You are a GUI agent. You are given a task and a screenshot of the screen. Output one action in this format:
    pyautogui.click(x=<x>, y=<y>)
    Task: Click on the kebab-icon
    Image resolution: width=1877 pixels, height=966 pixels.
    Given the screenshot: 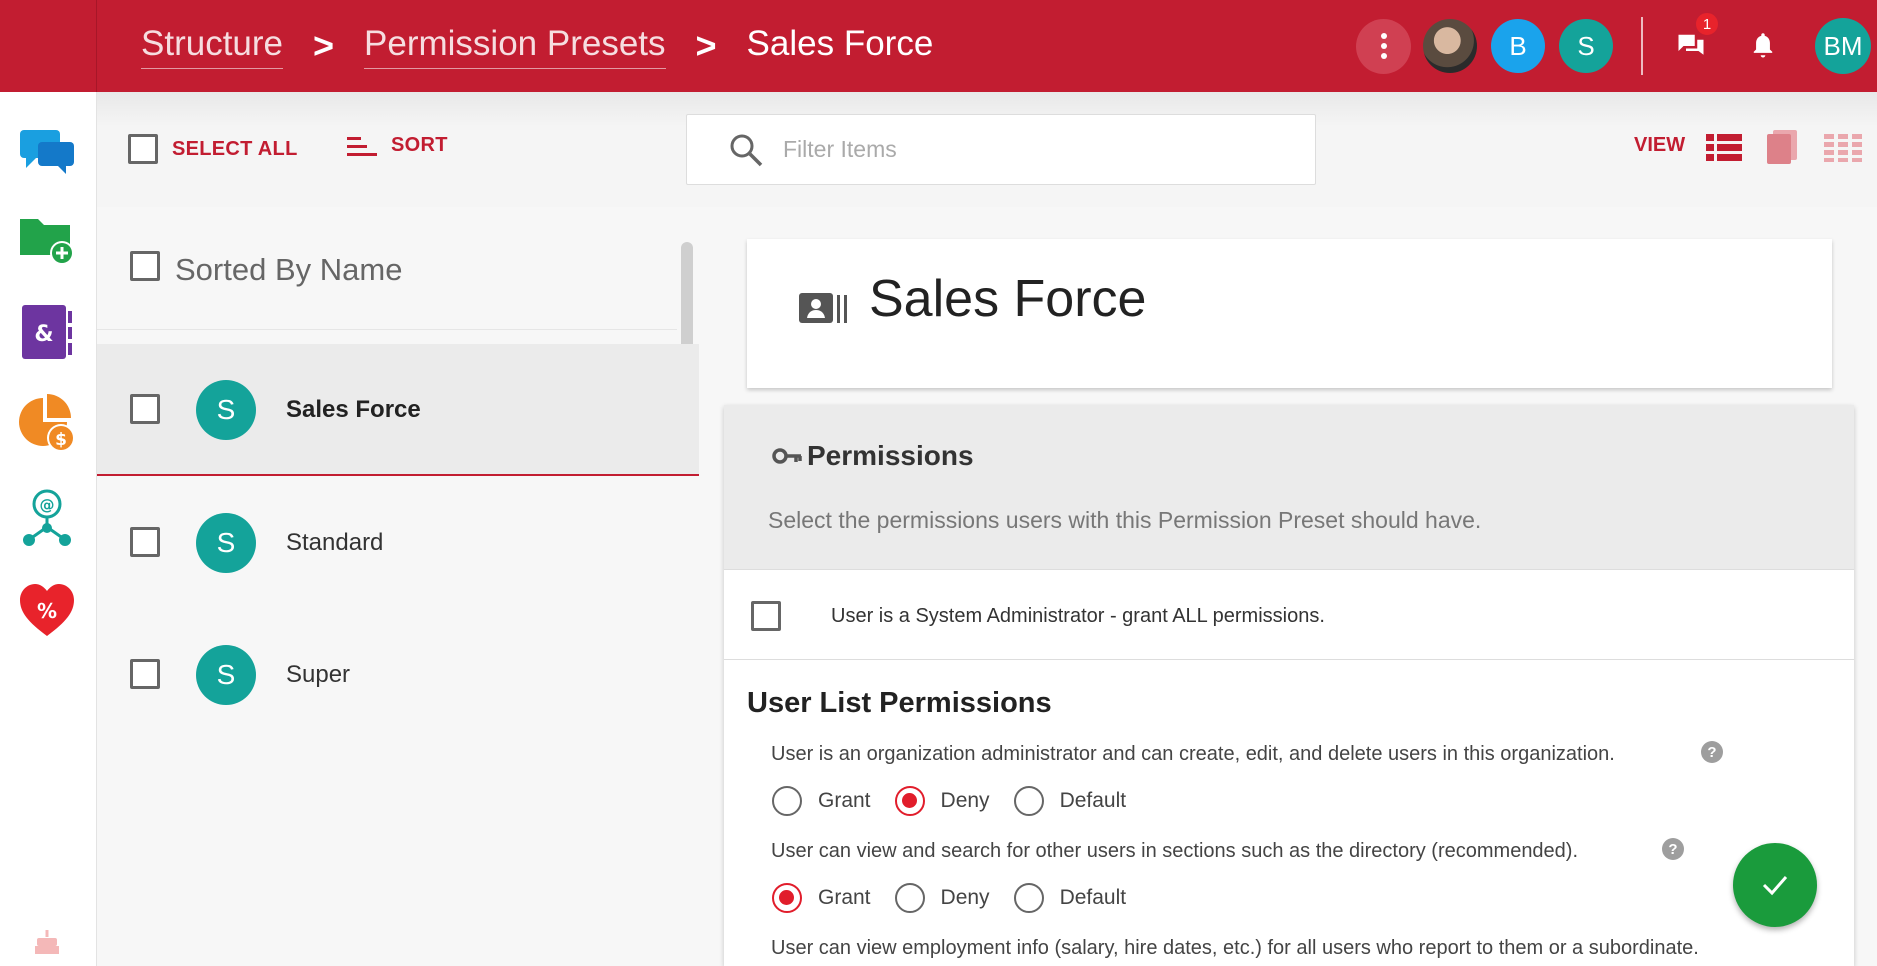 What is the action you would take?
    pyautogui.click(x=1383, y=46)
    